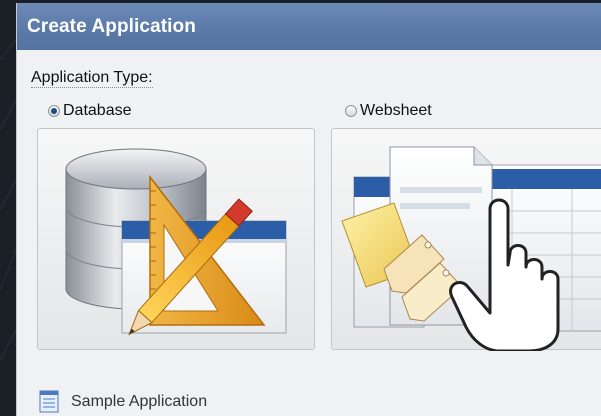 The width and height of the screenshot is (601, 416). Describe the element at coordinates (396, 110) in the screenshot. I see `websheet-label: Websheet` at that location.